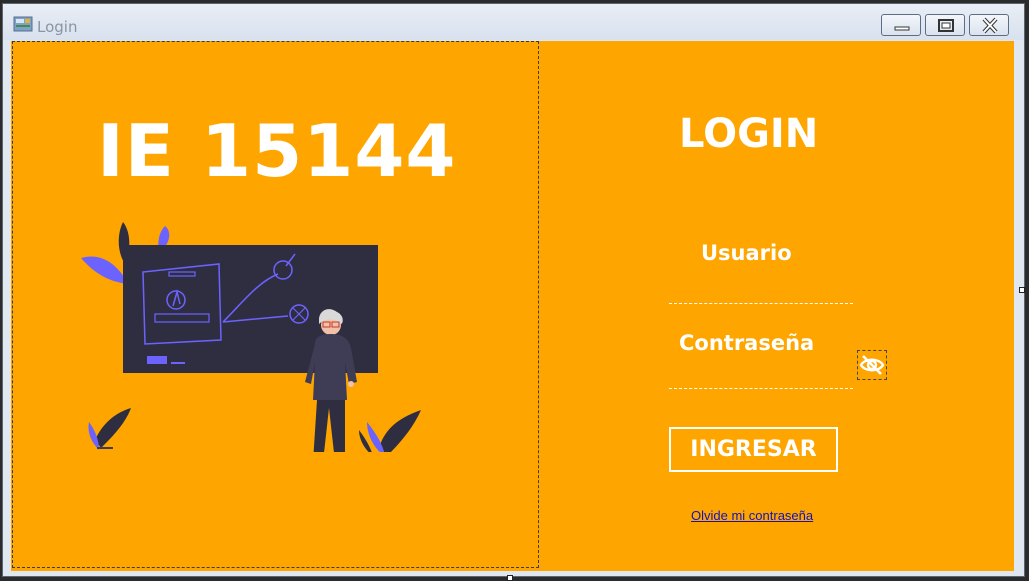  What do you see at coordinates (902, 28) in the screenshot?
I see `minimize-icon` at bounding box center [902, 28].